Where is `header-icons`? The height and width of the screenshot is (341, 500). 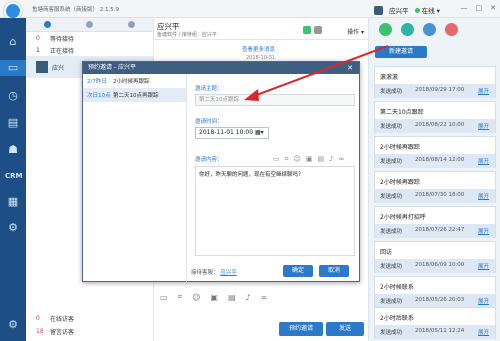 header-icons is located at coordinates (312, 30).